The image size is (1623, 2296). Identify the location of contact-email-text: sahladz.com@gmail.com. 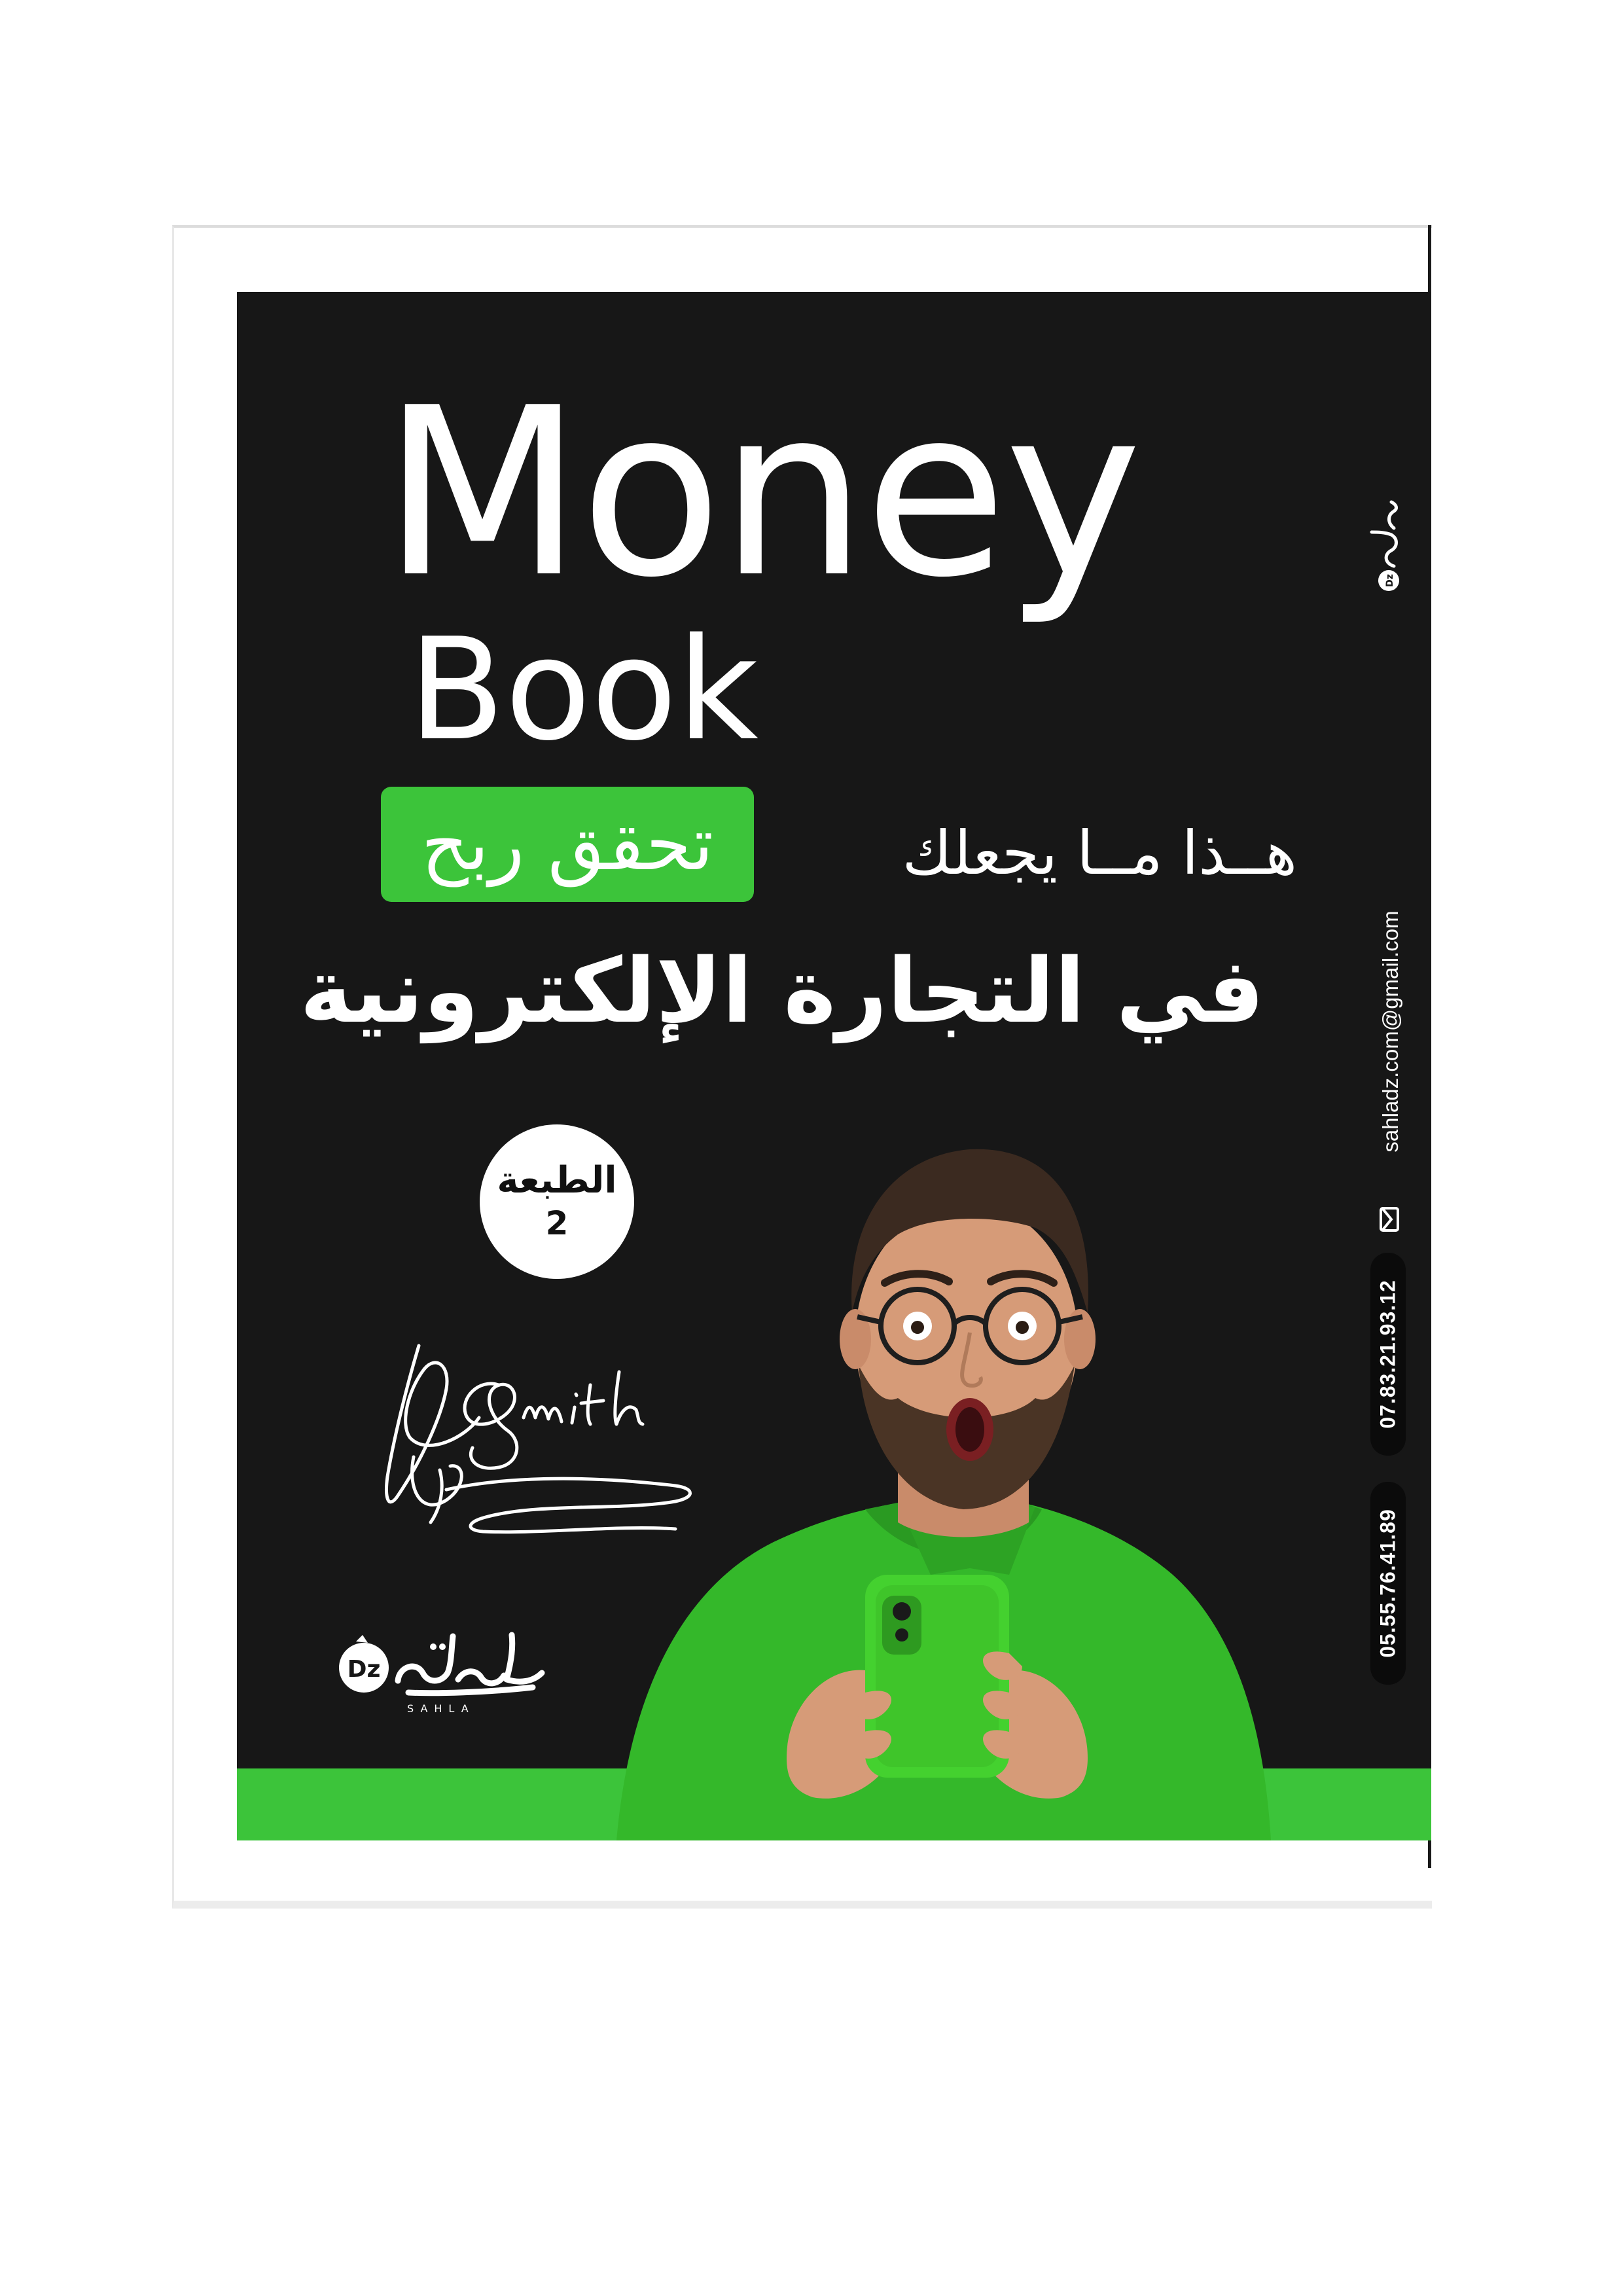
(1390, 1031).